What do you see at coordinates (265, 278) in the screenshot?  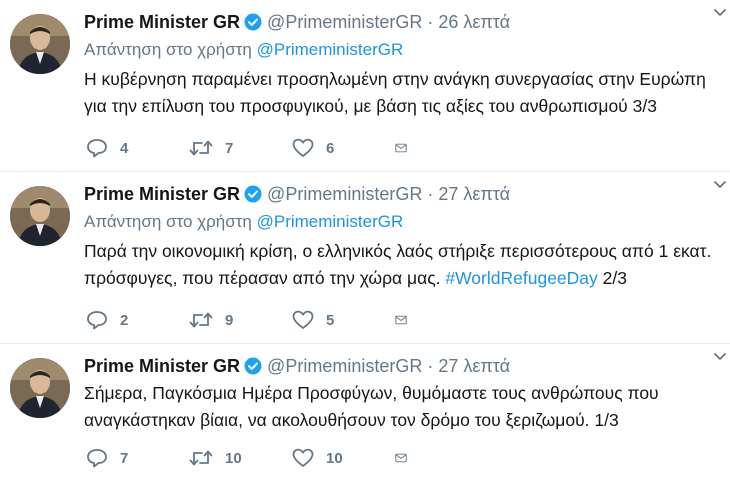 I see `tweet-text-segment: πρόσφυγες, που πέρασαν από την χώρα μας.` at bounding box center [265, 278].